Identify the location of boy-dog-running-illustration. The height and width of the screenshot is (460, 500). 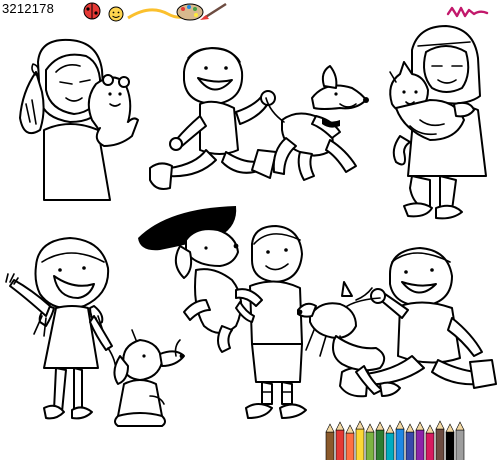
(259, 118).